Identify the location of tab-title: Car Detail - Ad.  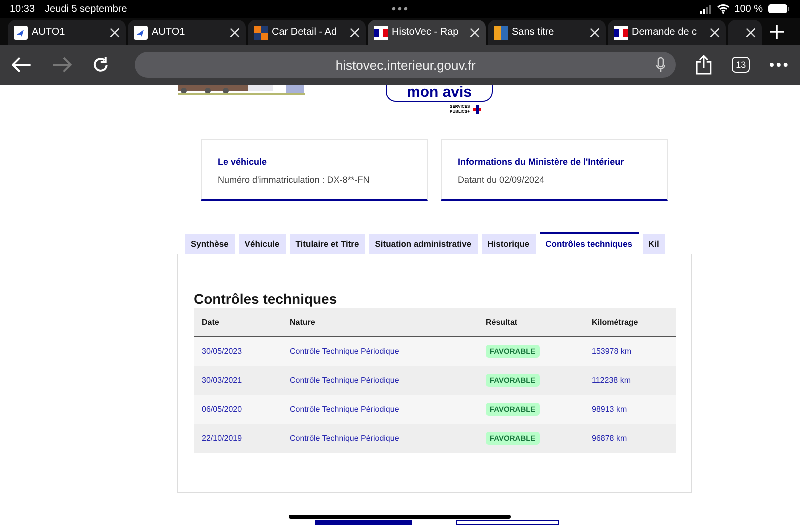
(305, 32).